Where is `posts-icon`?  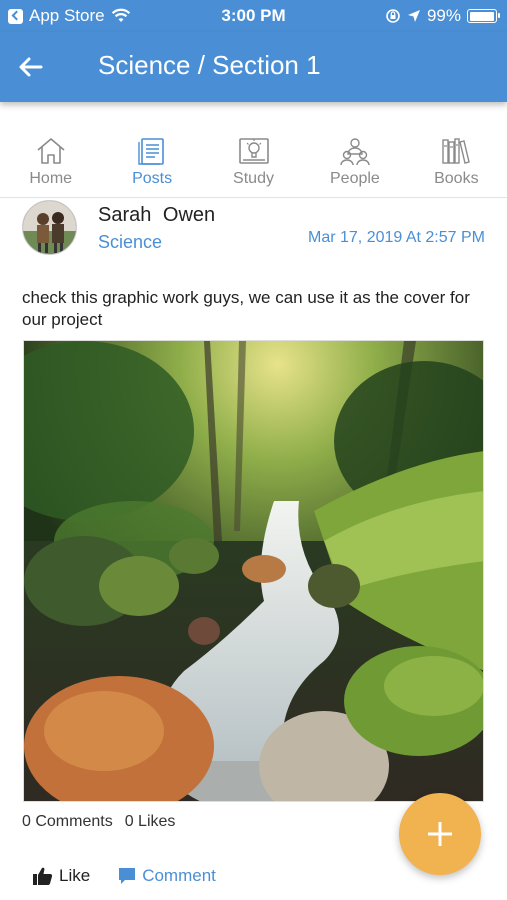 posts-icon is located at coordinates (151, 151).